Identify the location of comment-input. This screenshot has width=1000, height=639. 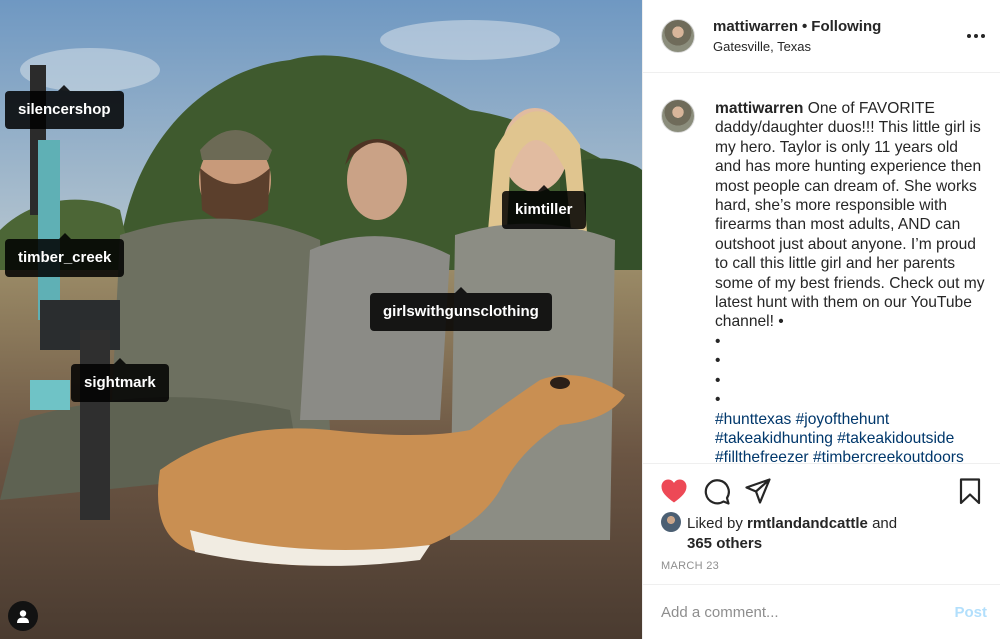
(808, 612).